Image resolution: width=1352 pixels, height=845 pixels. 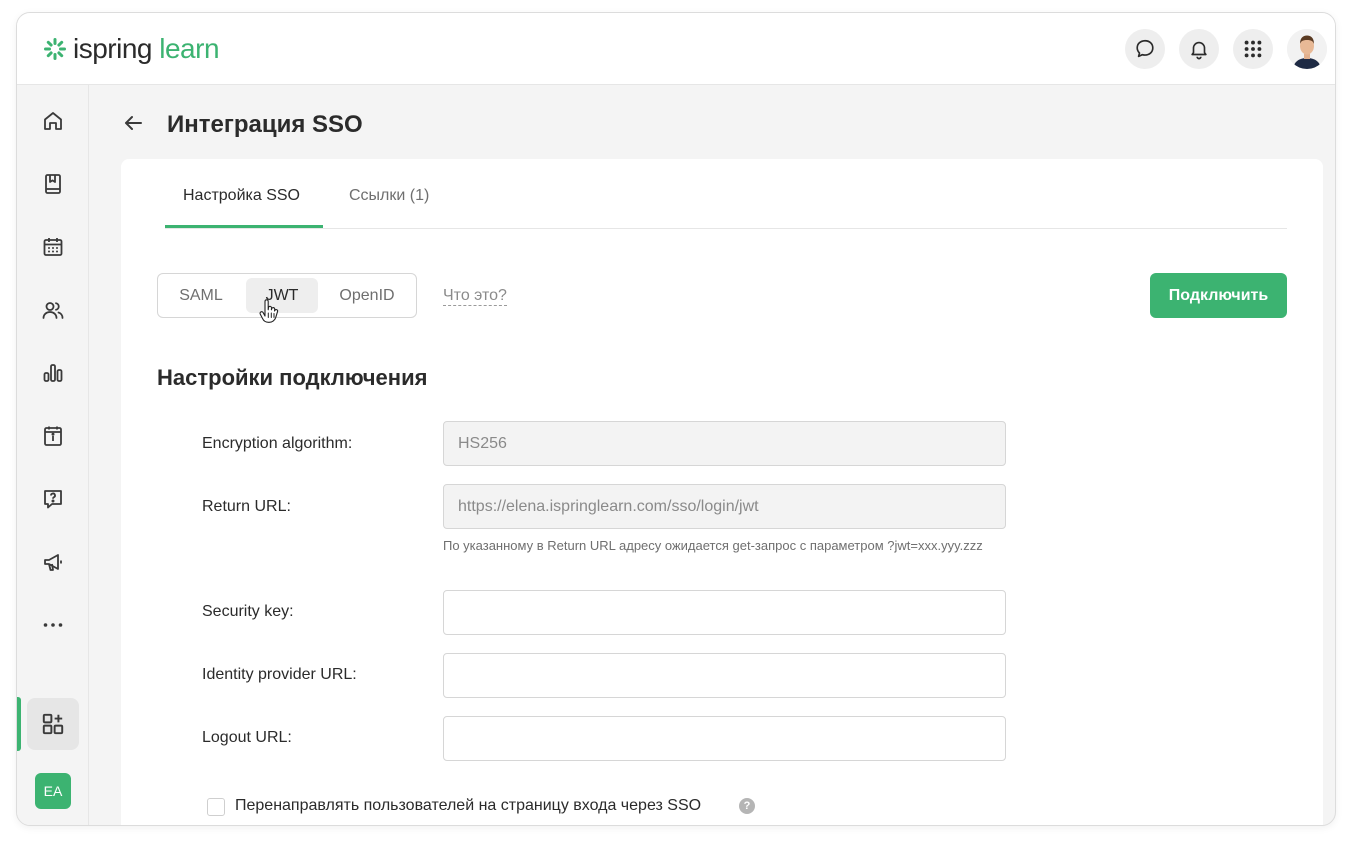 I want to click on user-photo-icon, so click(x=1307, y=49).